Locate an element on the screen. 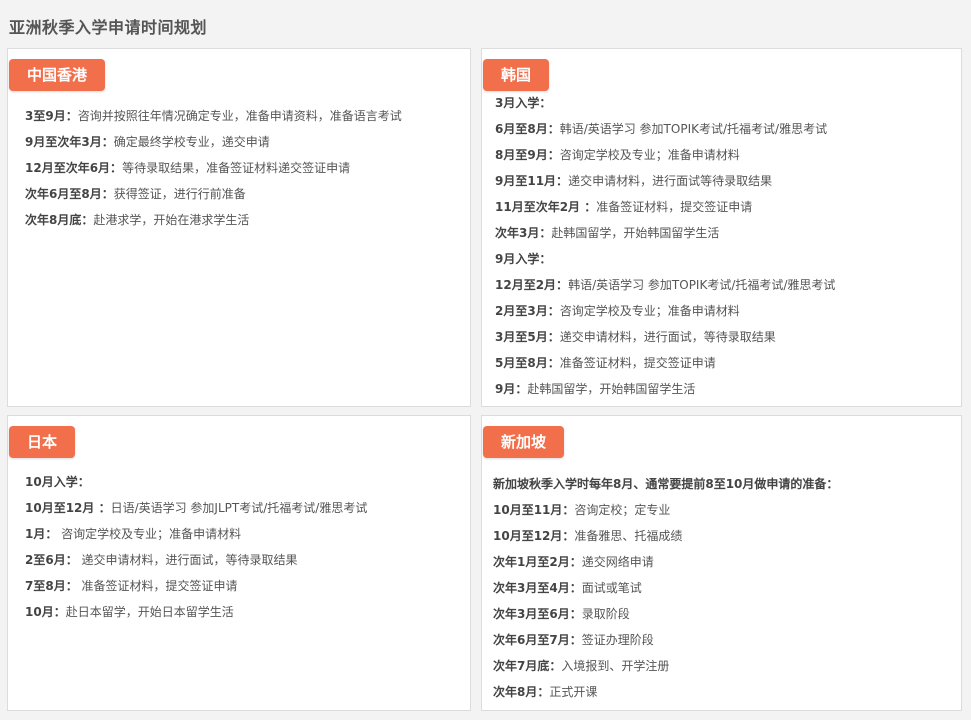 The image size is (971, 720). timeline-item: 11月至次年2月 ：准备签证材料，提交签证申请 is located at coordinates (724, 207).